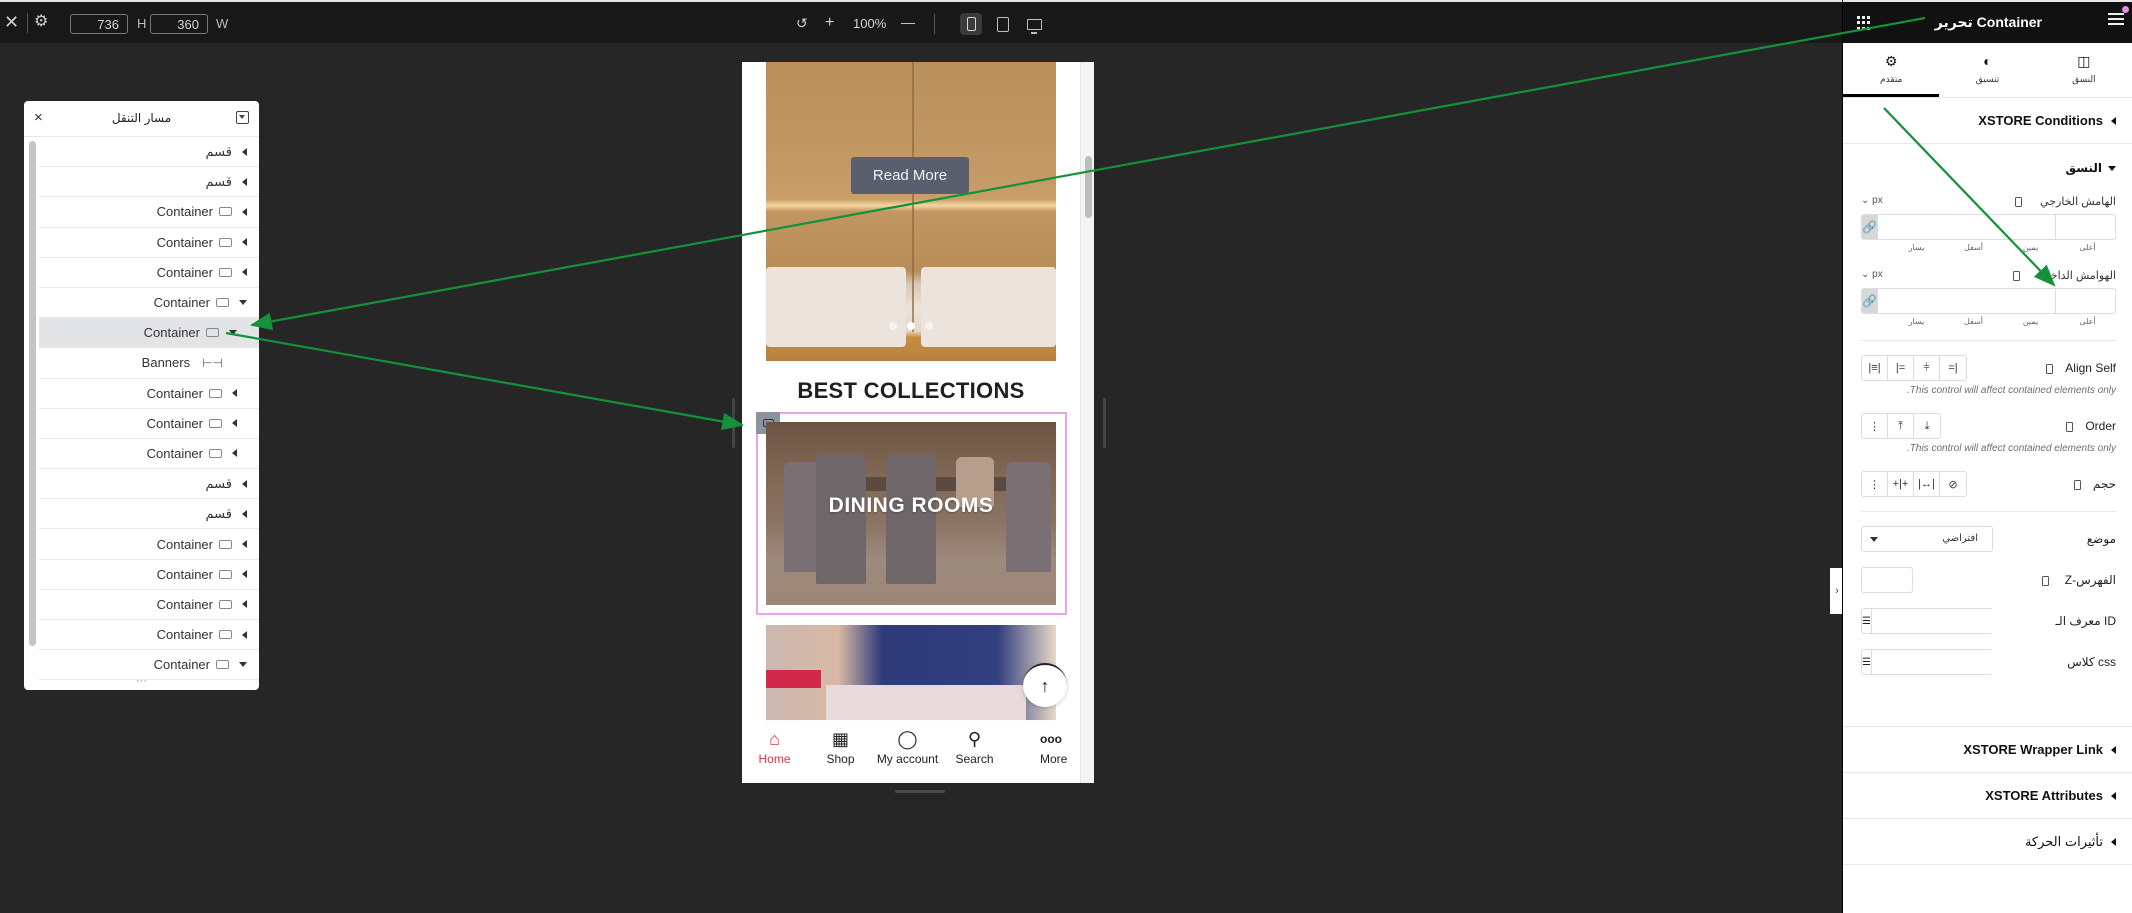 This screenshot has width=2132, height=913. Describe the element at coordinates (1901, 484) in the screenshot. I see `size-grow-button: +|+` at that location.